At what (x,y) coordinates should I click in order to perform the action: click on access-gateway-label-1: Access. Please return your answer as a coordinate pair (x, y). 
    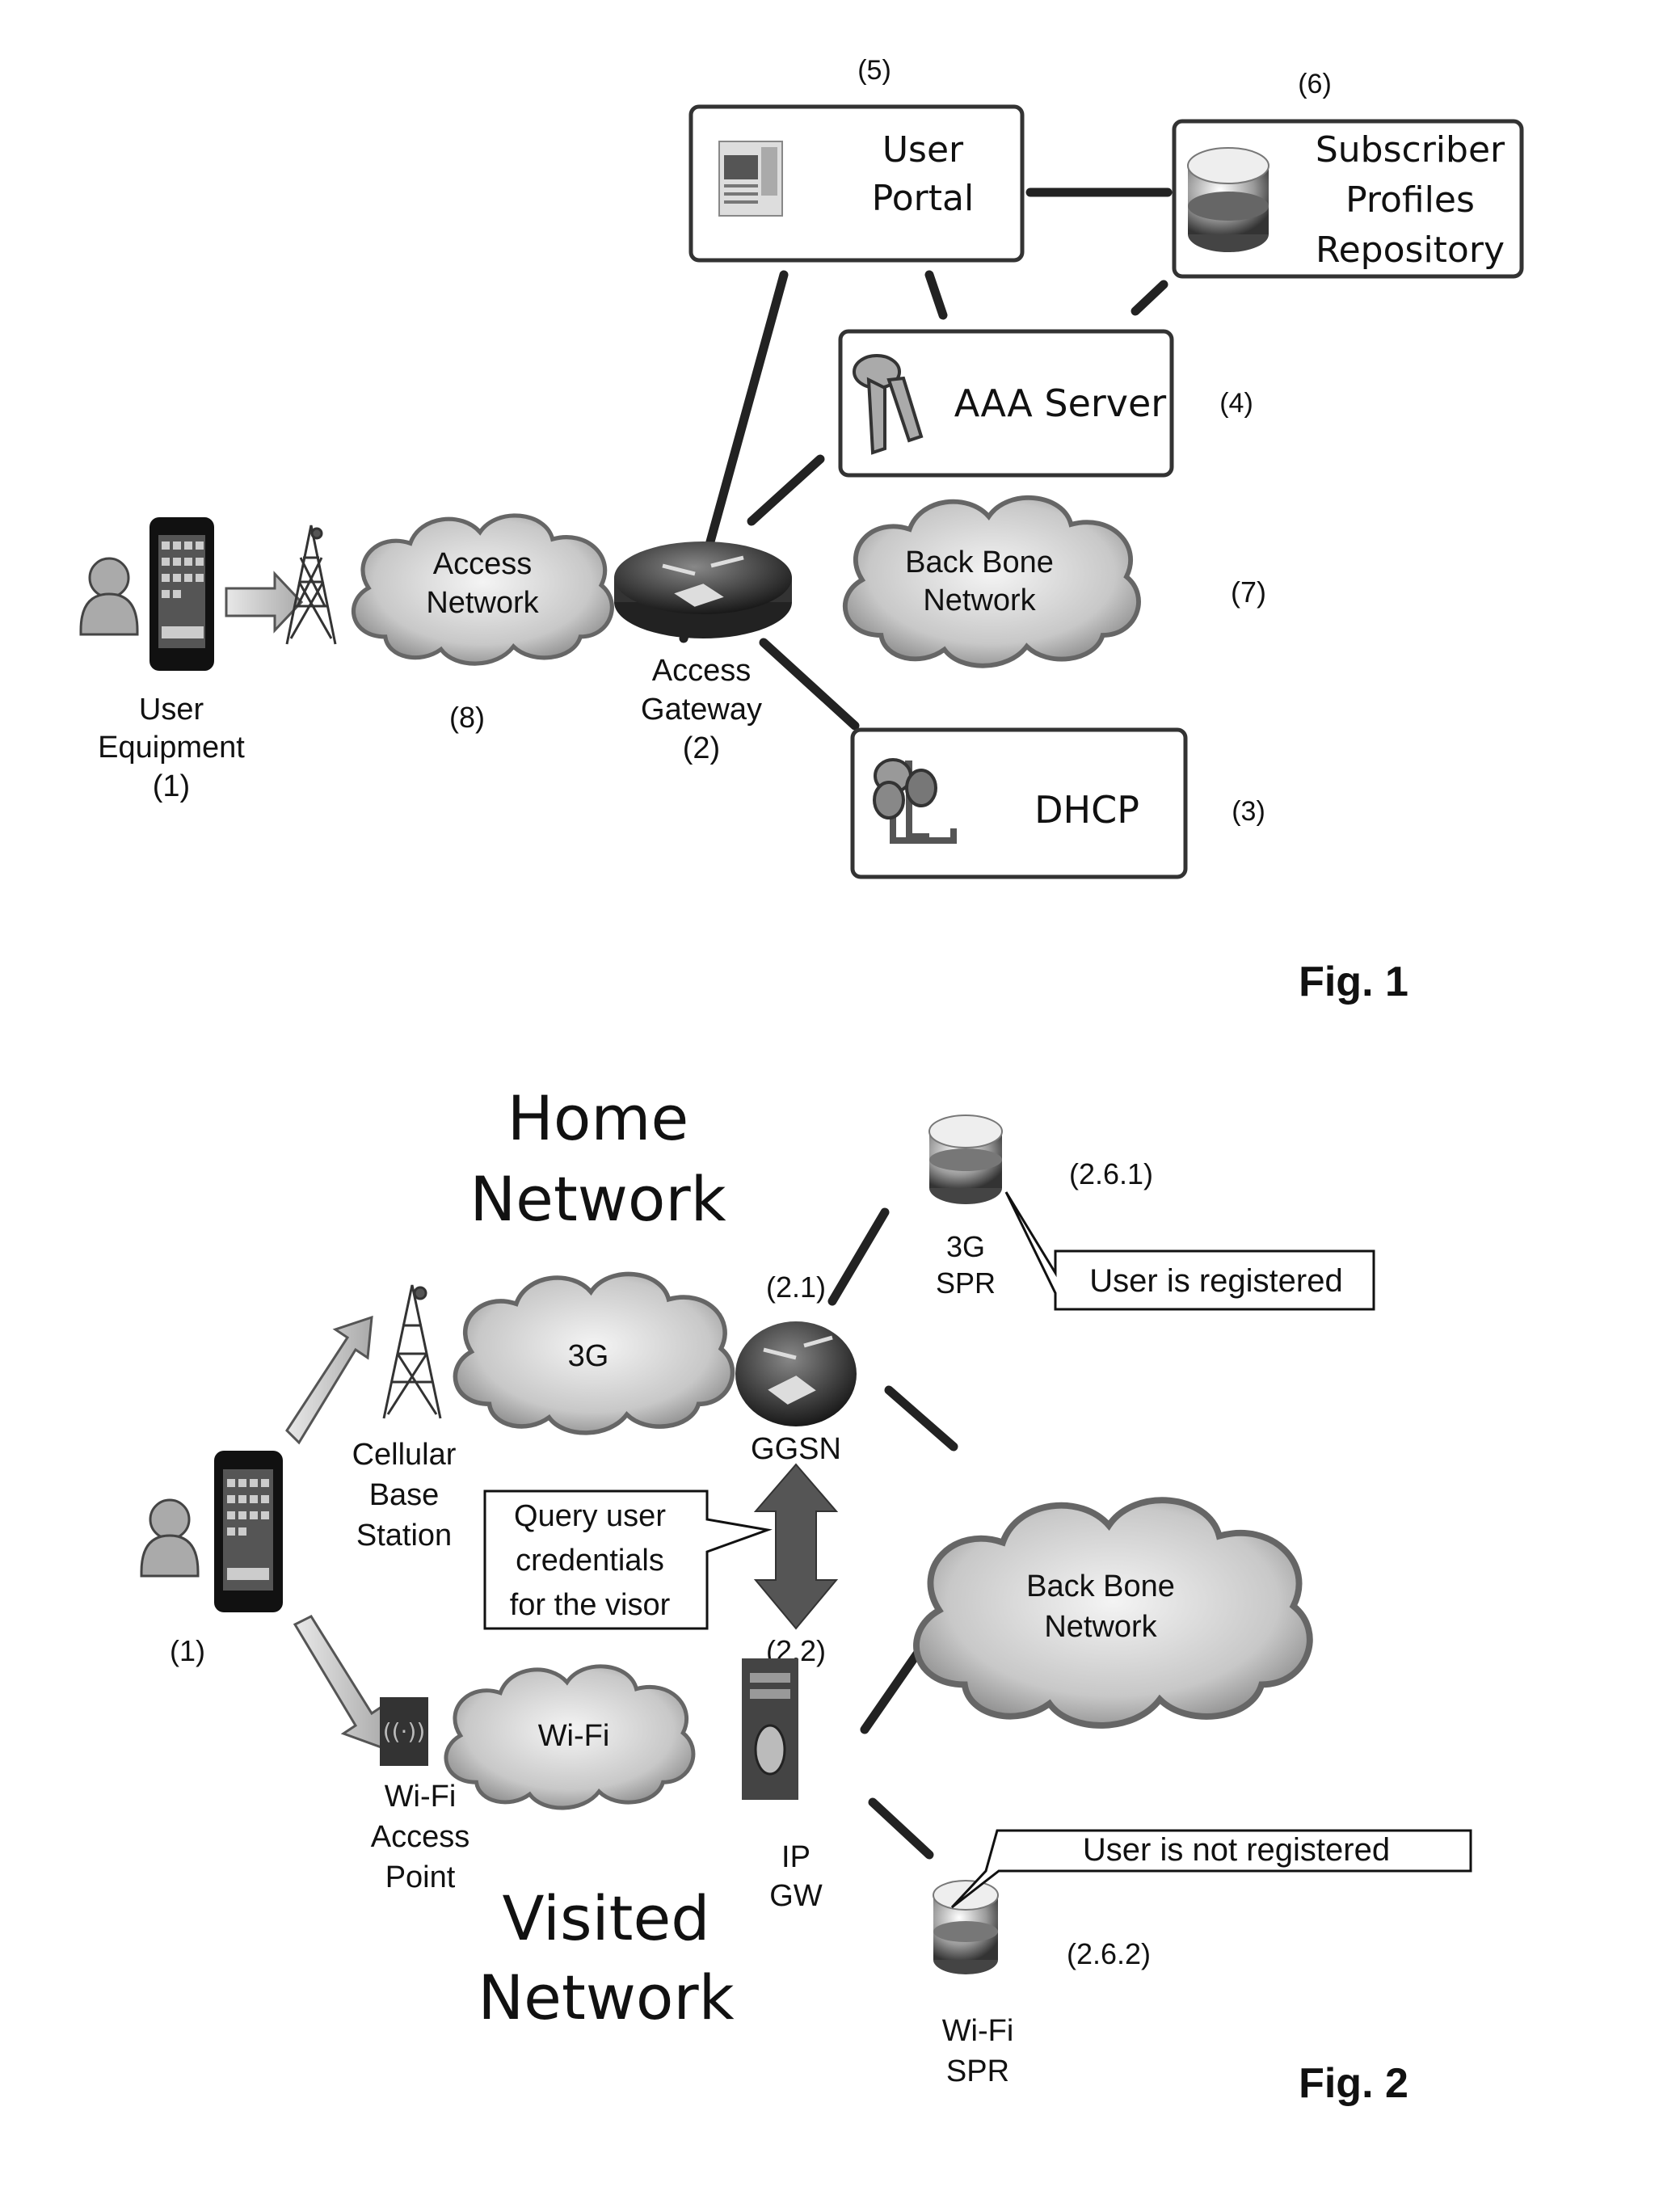
    Looking at the image, I should click on (701, 671).